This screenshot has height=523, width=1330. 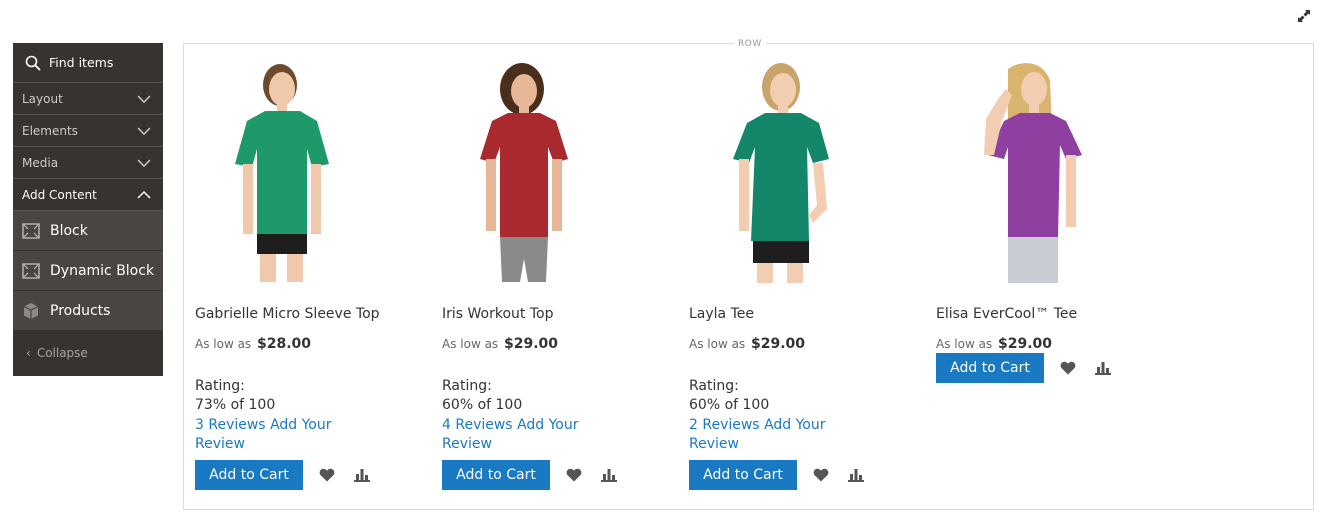 I want to click on block-icon, so click(x=31, y=230).